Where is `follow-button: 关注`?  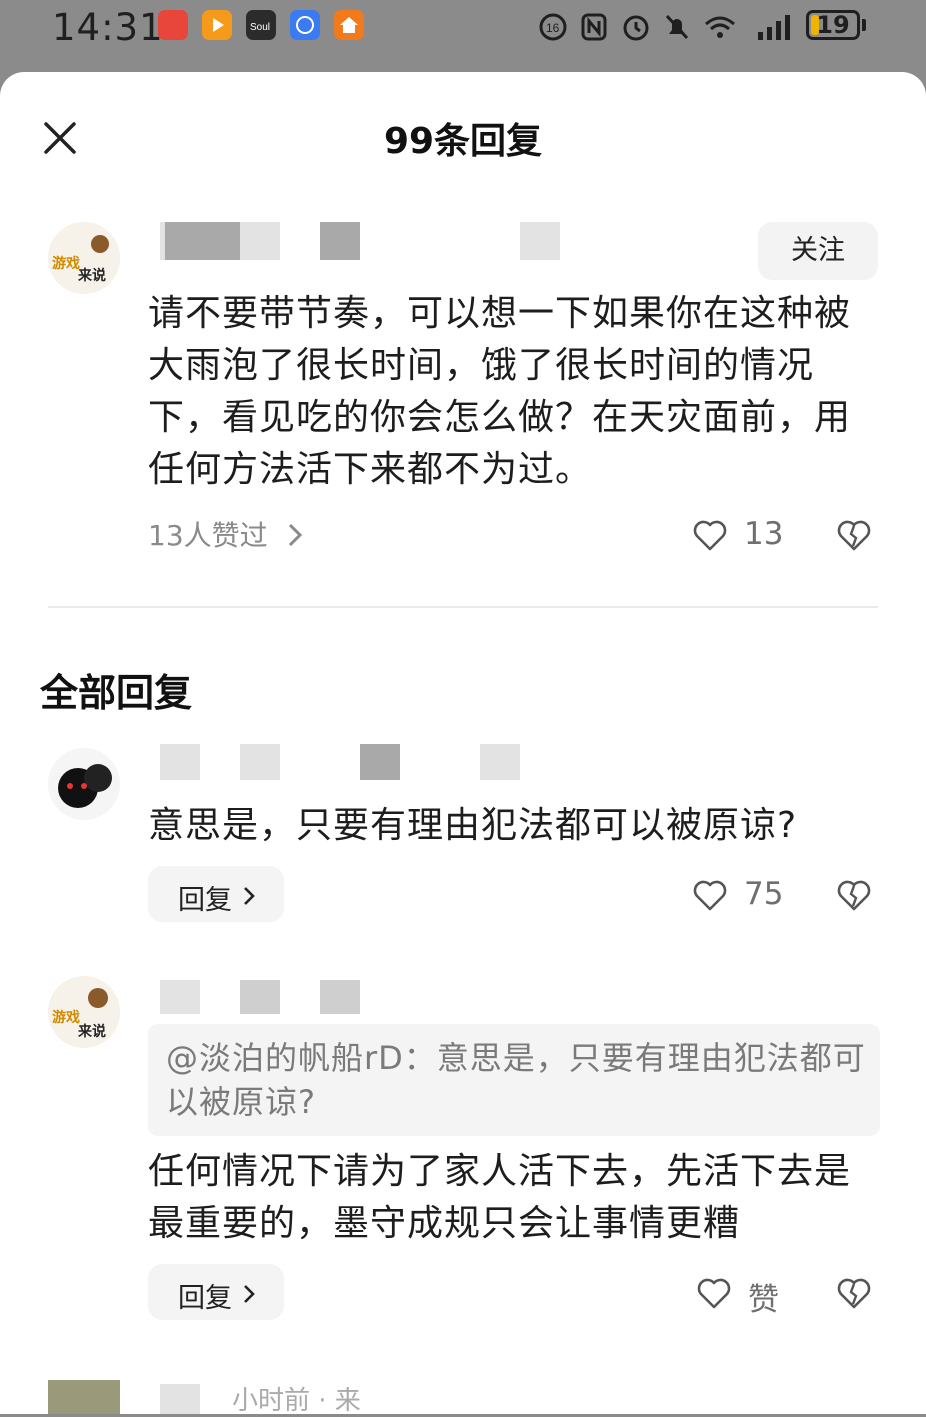
follow-button: 关注 is located at coordinates (818, 251).